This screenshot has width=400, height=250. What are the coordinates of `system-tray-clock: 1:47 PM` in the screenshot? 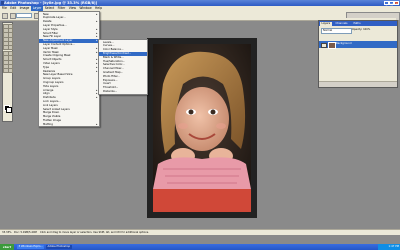 It's located at (389, 247).